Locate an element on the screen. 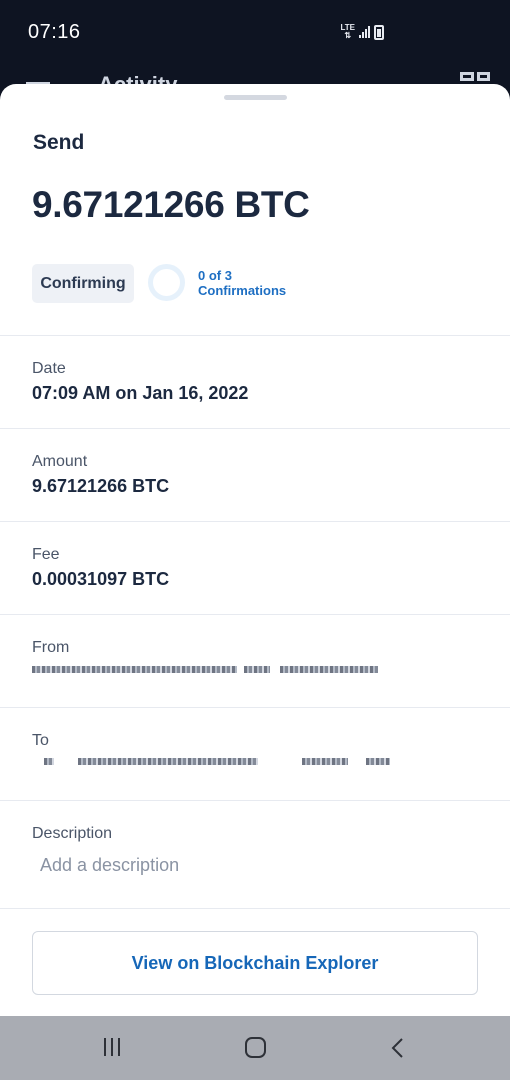 Image resolution: width=510 pixels, height=1080 pixels. amount-value: 9.67121266 BTC is located at coordinates (101, 486).